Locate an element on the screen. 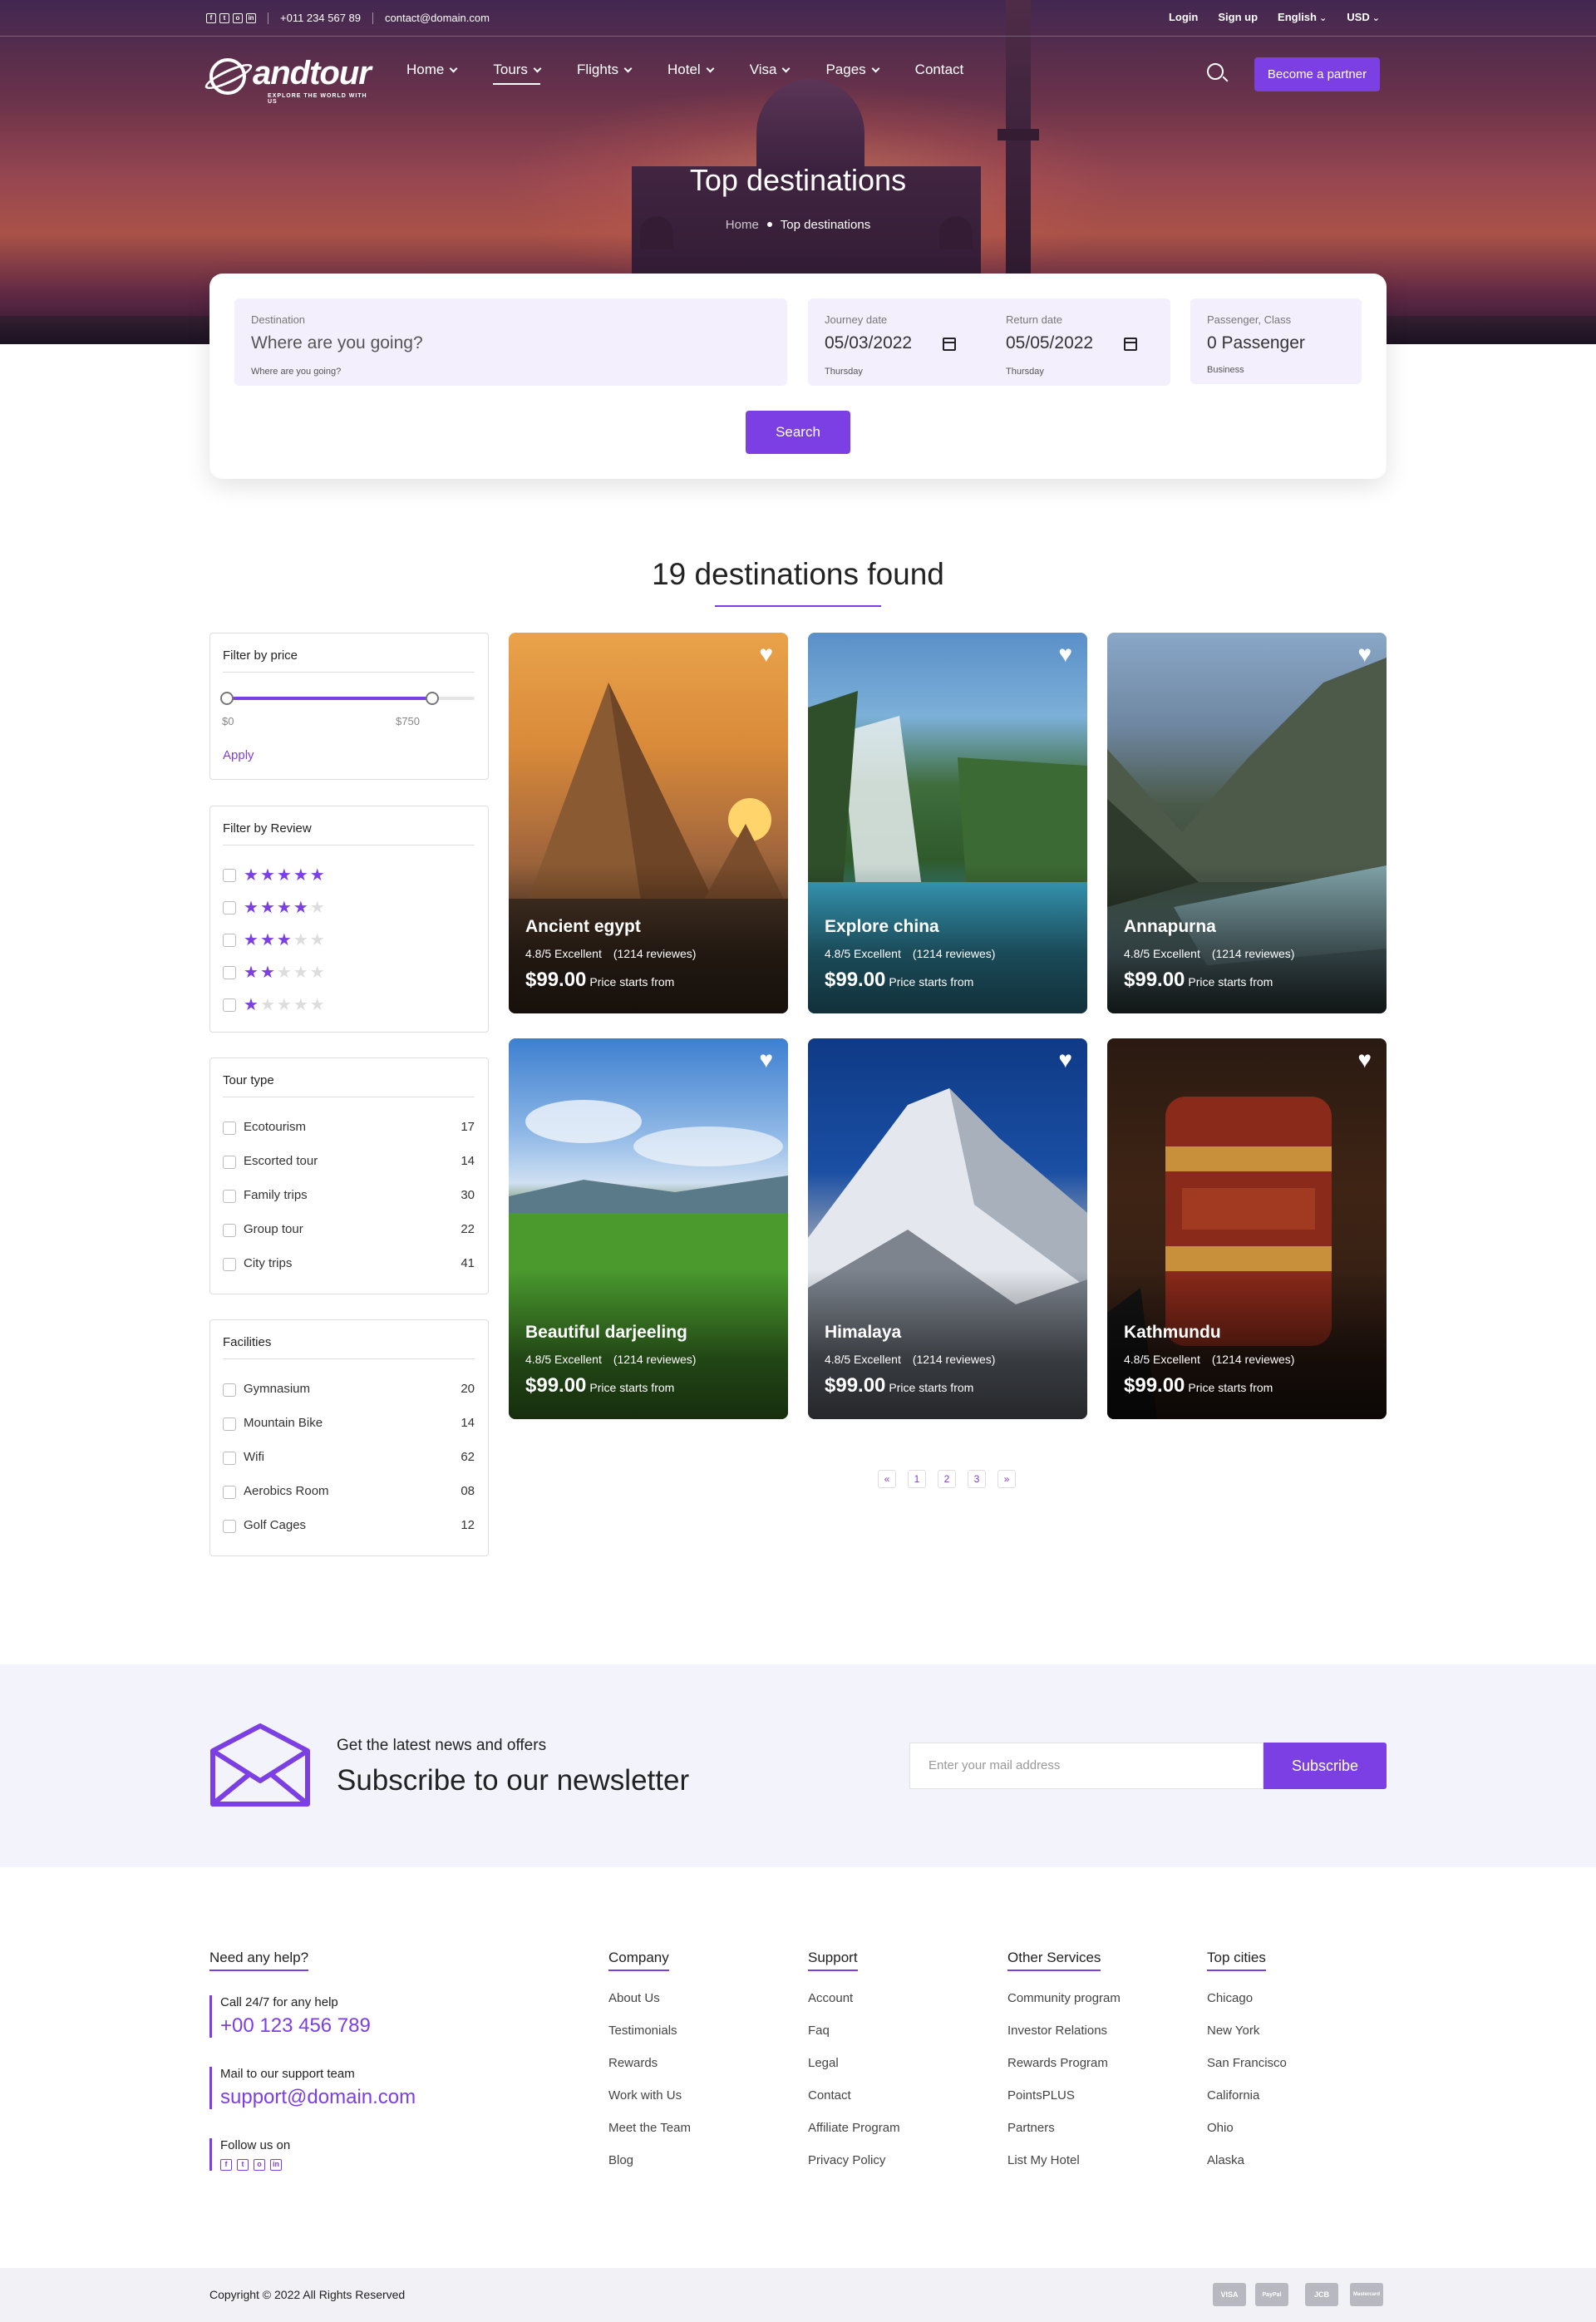  footer-link: Rewards is located at coordinates (633, 2063).